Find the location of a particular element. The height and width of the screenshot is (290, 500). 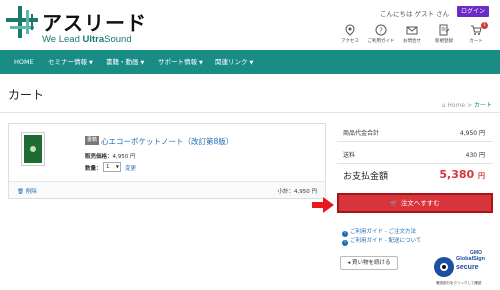

greeting-text: こんにちは ゲスト さん is located at coordinates (415, 14).